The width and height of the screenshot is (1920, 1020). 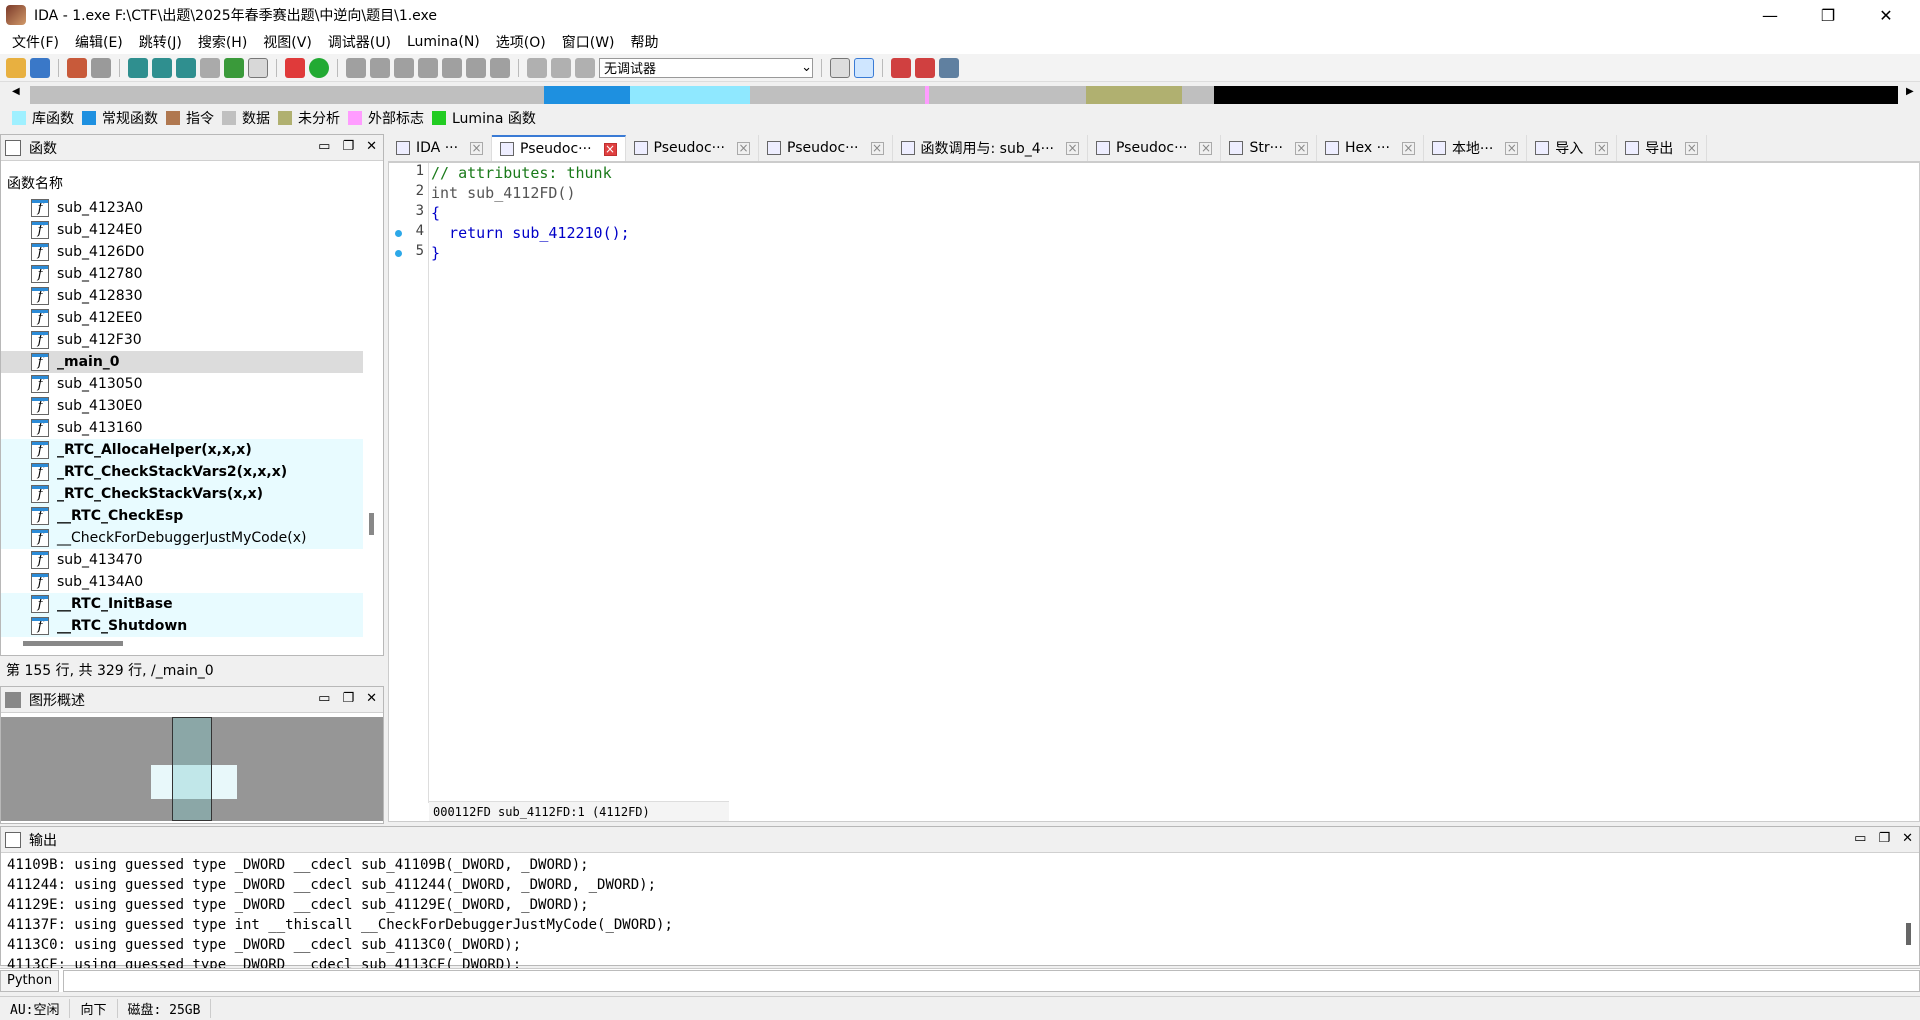 I want to click on function-row: f sub_412780, so click(x=182, y=274).